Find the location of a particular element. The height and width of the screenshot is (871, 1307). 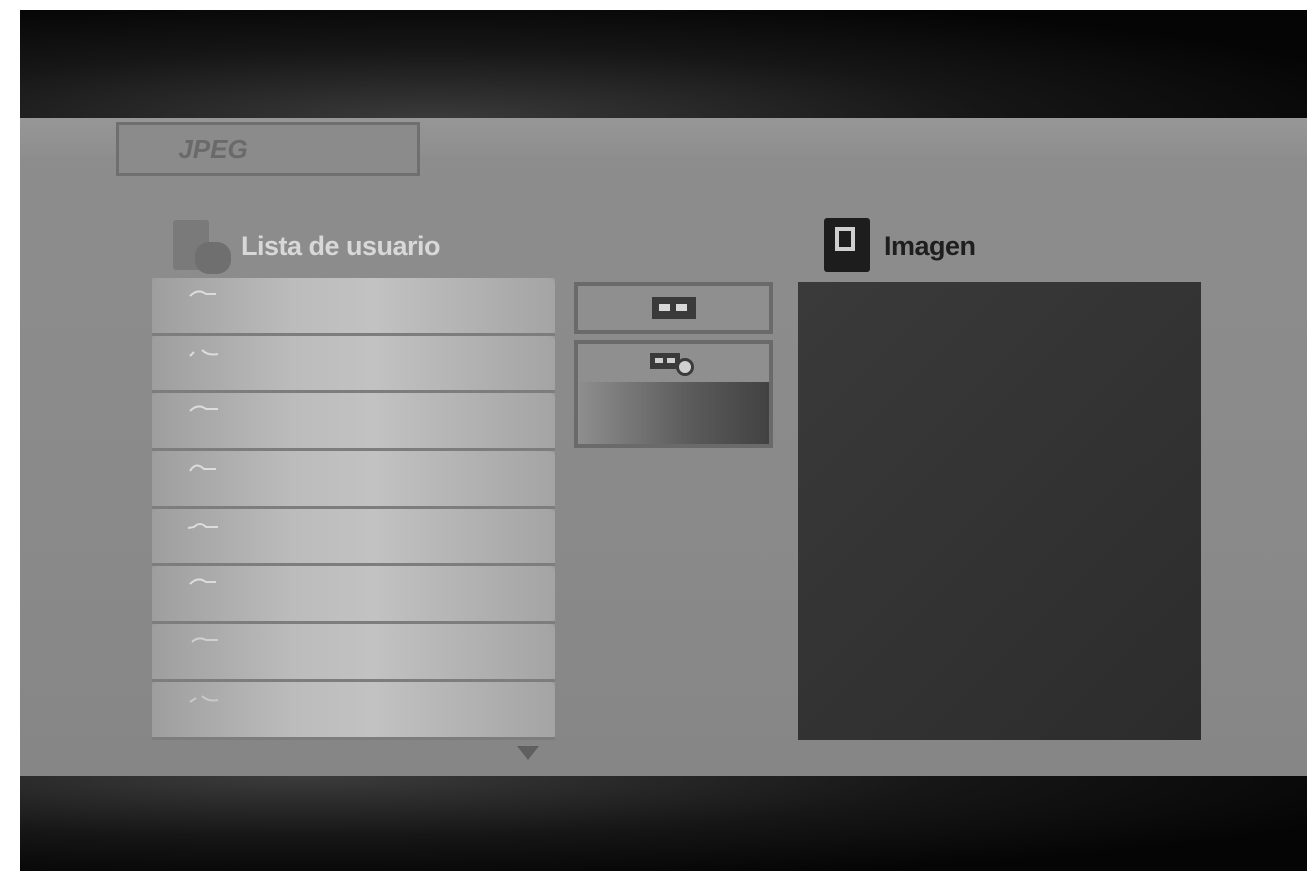

tab-jpeg: JPEG is located at coordinates (268, 149).